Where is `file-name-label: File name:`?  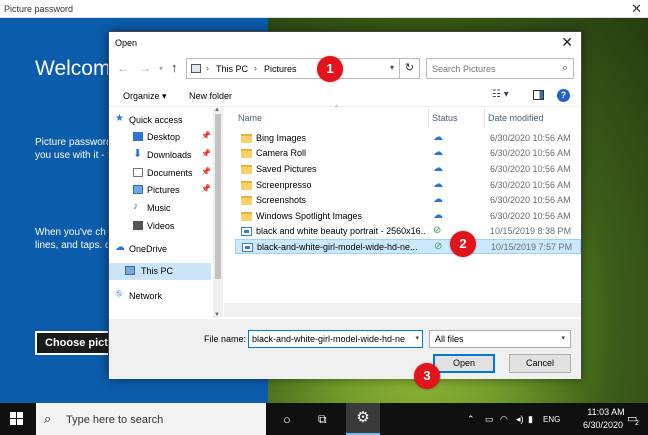 file-name-label: File name: is located at coordinates (225, 339).